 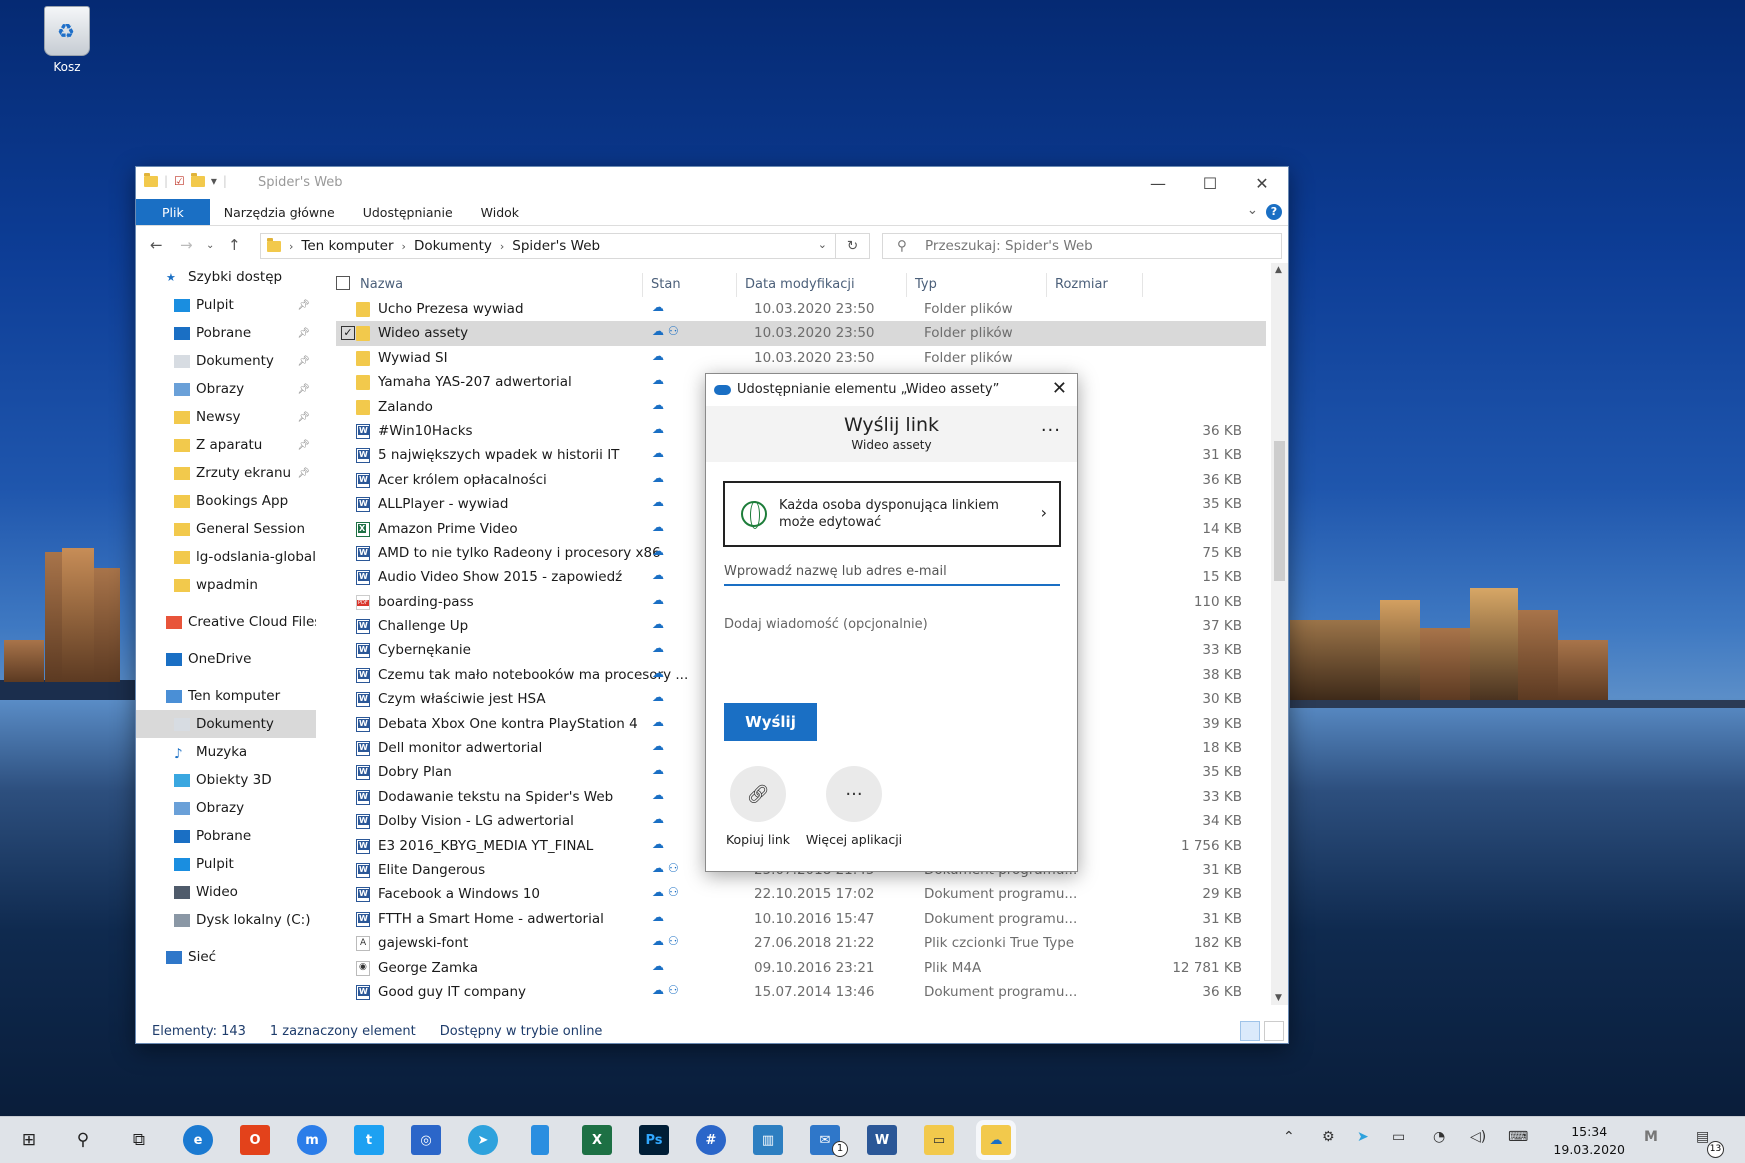 I want to click on column-status: Stan, so click(x=666, y=284).